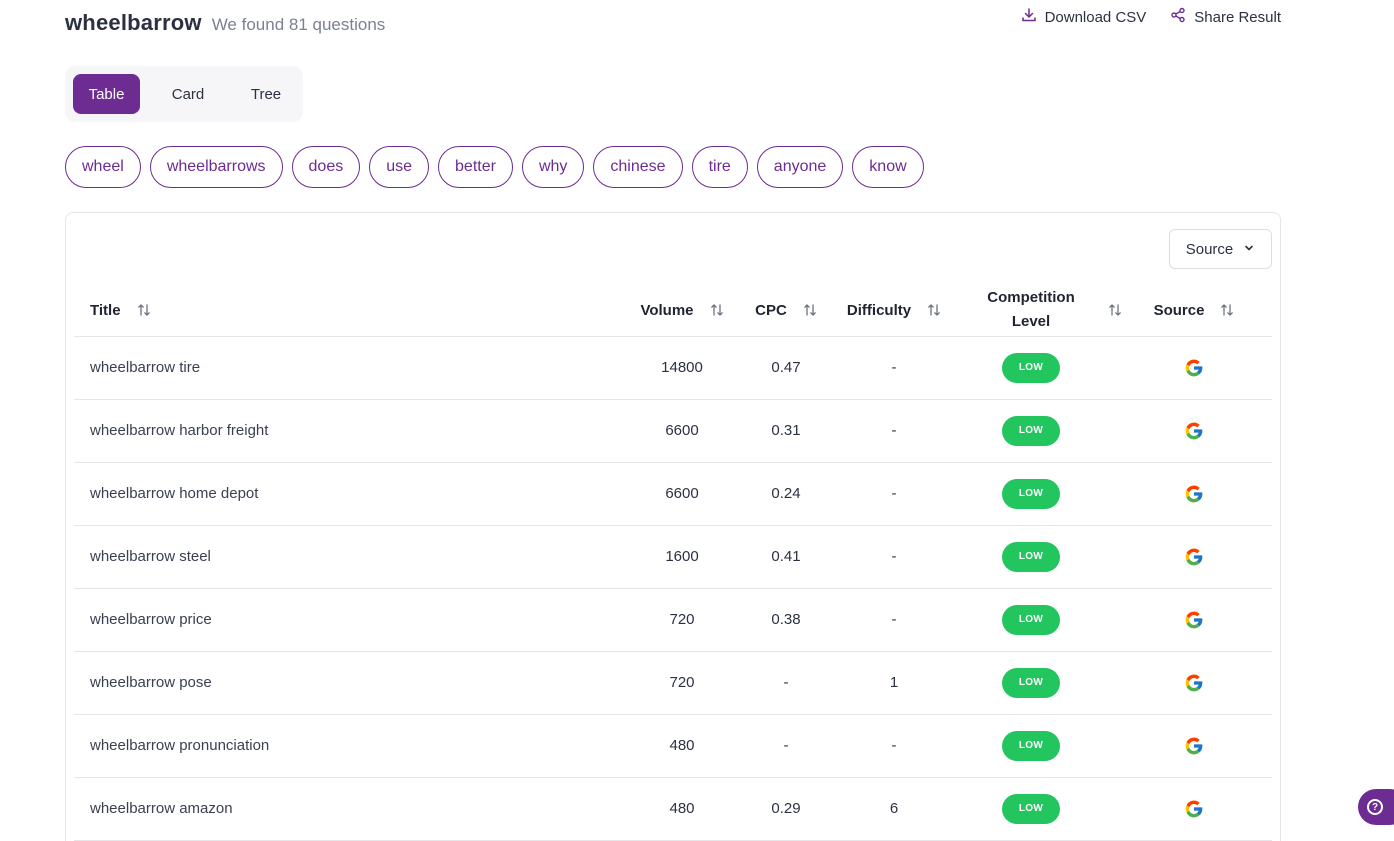 Image resolution: width=1394 pixels, height=841 pixels. I want to click on table-row: wheelbarrow pronunciation 480 - - LOW, so click(673, 746).